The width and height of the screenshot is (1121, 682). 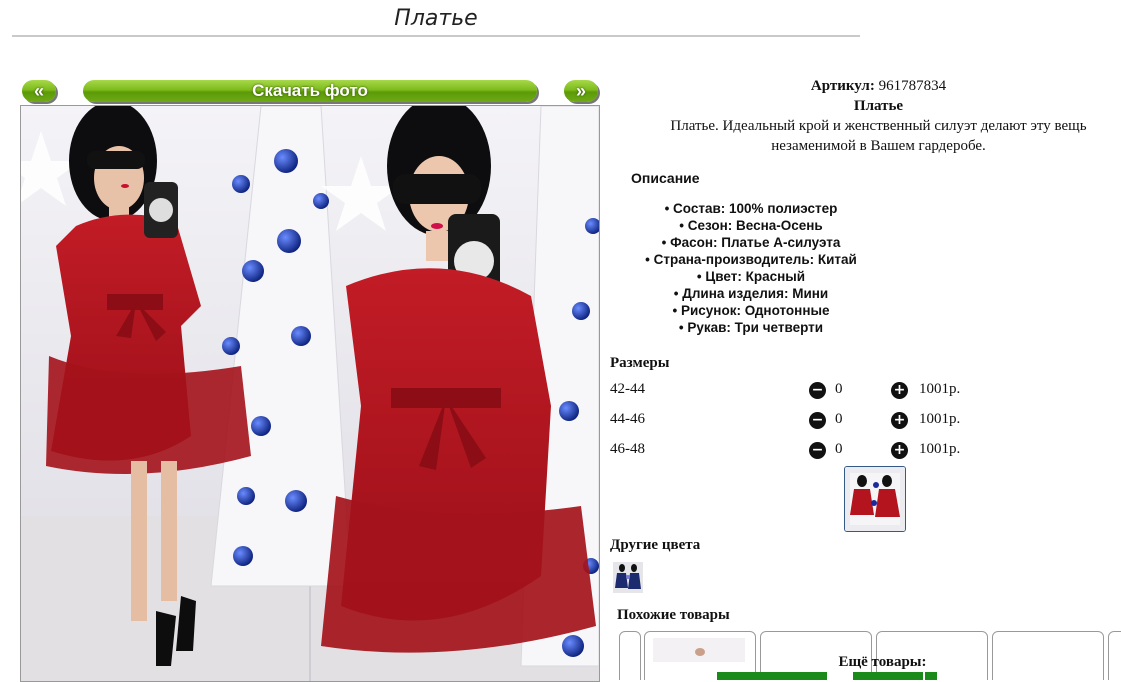 I want to click on spec-item: Длина изделия: Мини, so click(x=751, y=293).